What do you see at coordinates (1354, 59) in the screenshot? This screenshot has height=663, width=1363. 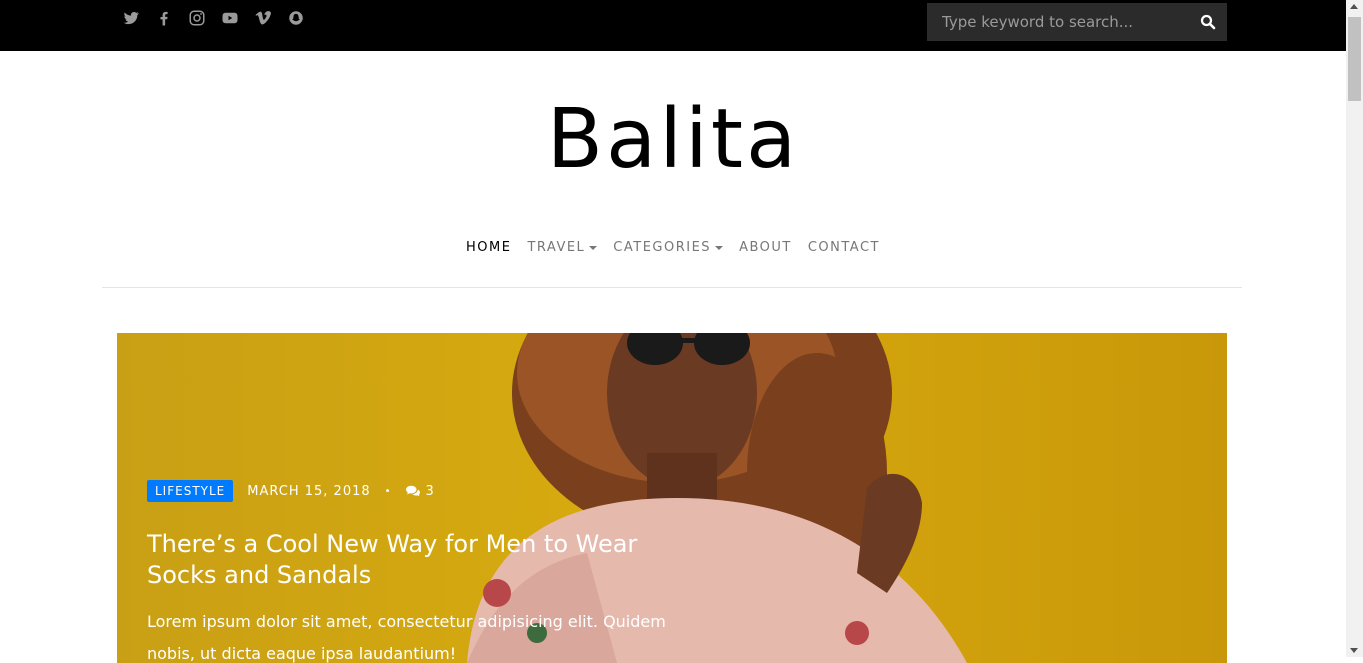 I see `scrollbar-thumb` at bounding box center [1354, 59].